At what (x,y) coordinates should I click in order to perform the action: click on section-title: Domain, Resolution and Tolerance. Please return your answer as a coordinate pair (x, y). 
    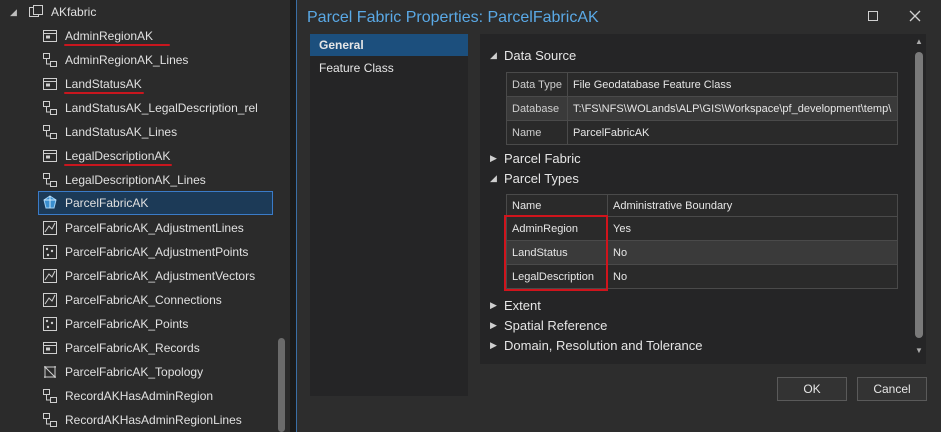
    Looking at the image, I should click on (603, 345).